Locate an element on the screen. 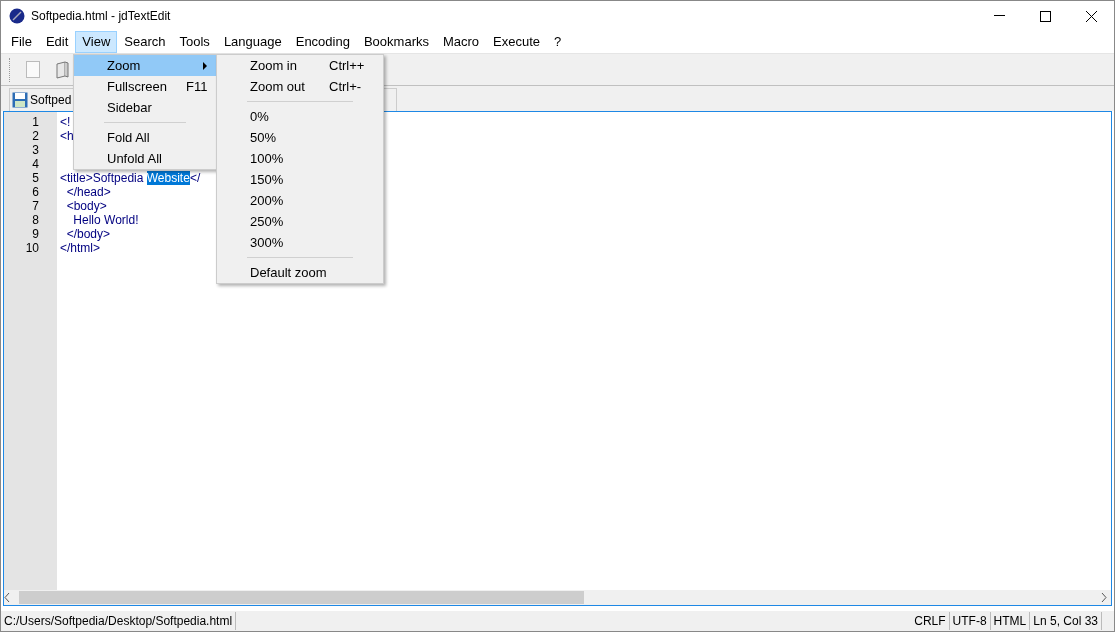 The width and height of the screenshot is (1115, 632). status-field: HTML is located at coordinates (1010, 621).